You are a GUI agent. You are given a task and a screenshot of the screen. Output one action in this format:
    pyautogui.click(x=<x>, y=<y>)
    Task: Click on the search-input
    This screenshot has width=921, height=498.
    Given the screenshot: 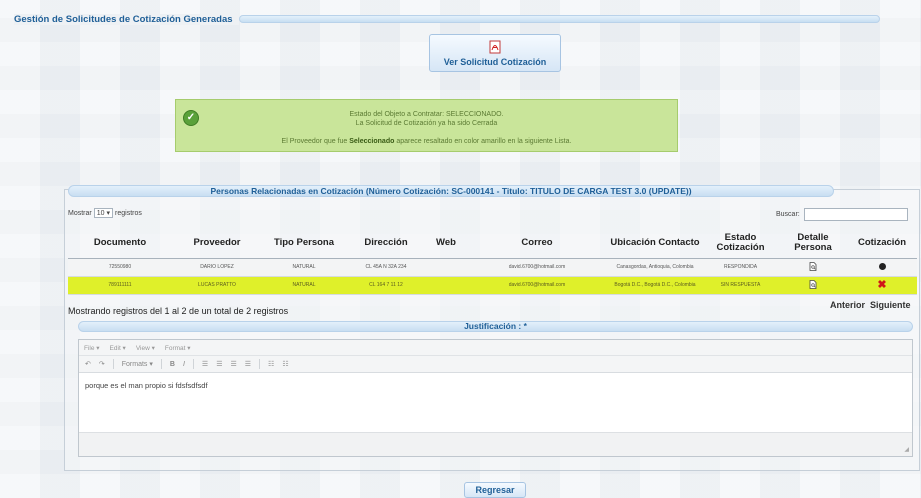 What is the action you would take?
    pyautogui.click(x=855, y=214)
    